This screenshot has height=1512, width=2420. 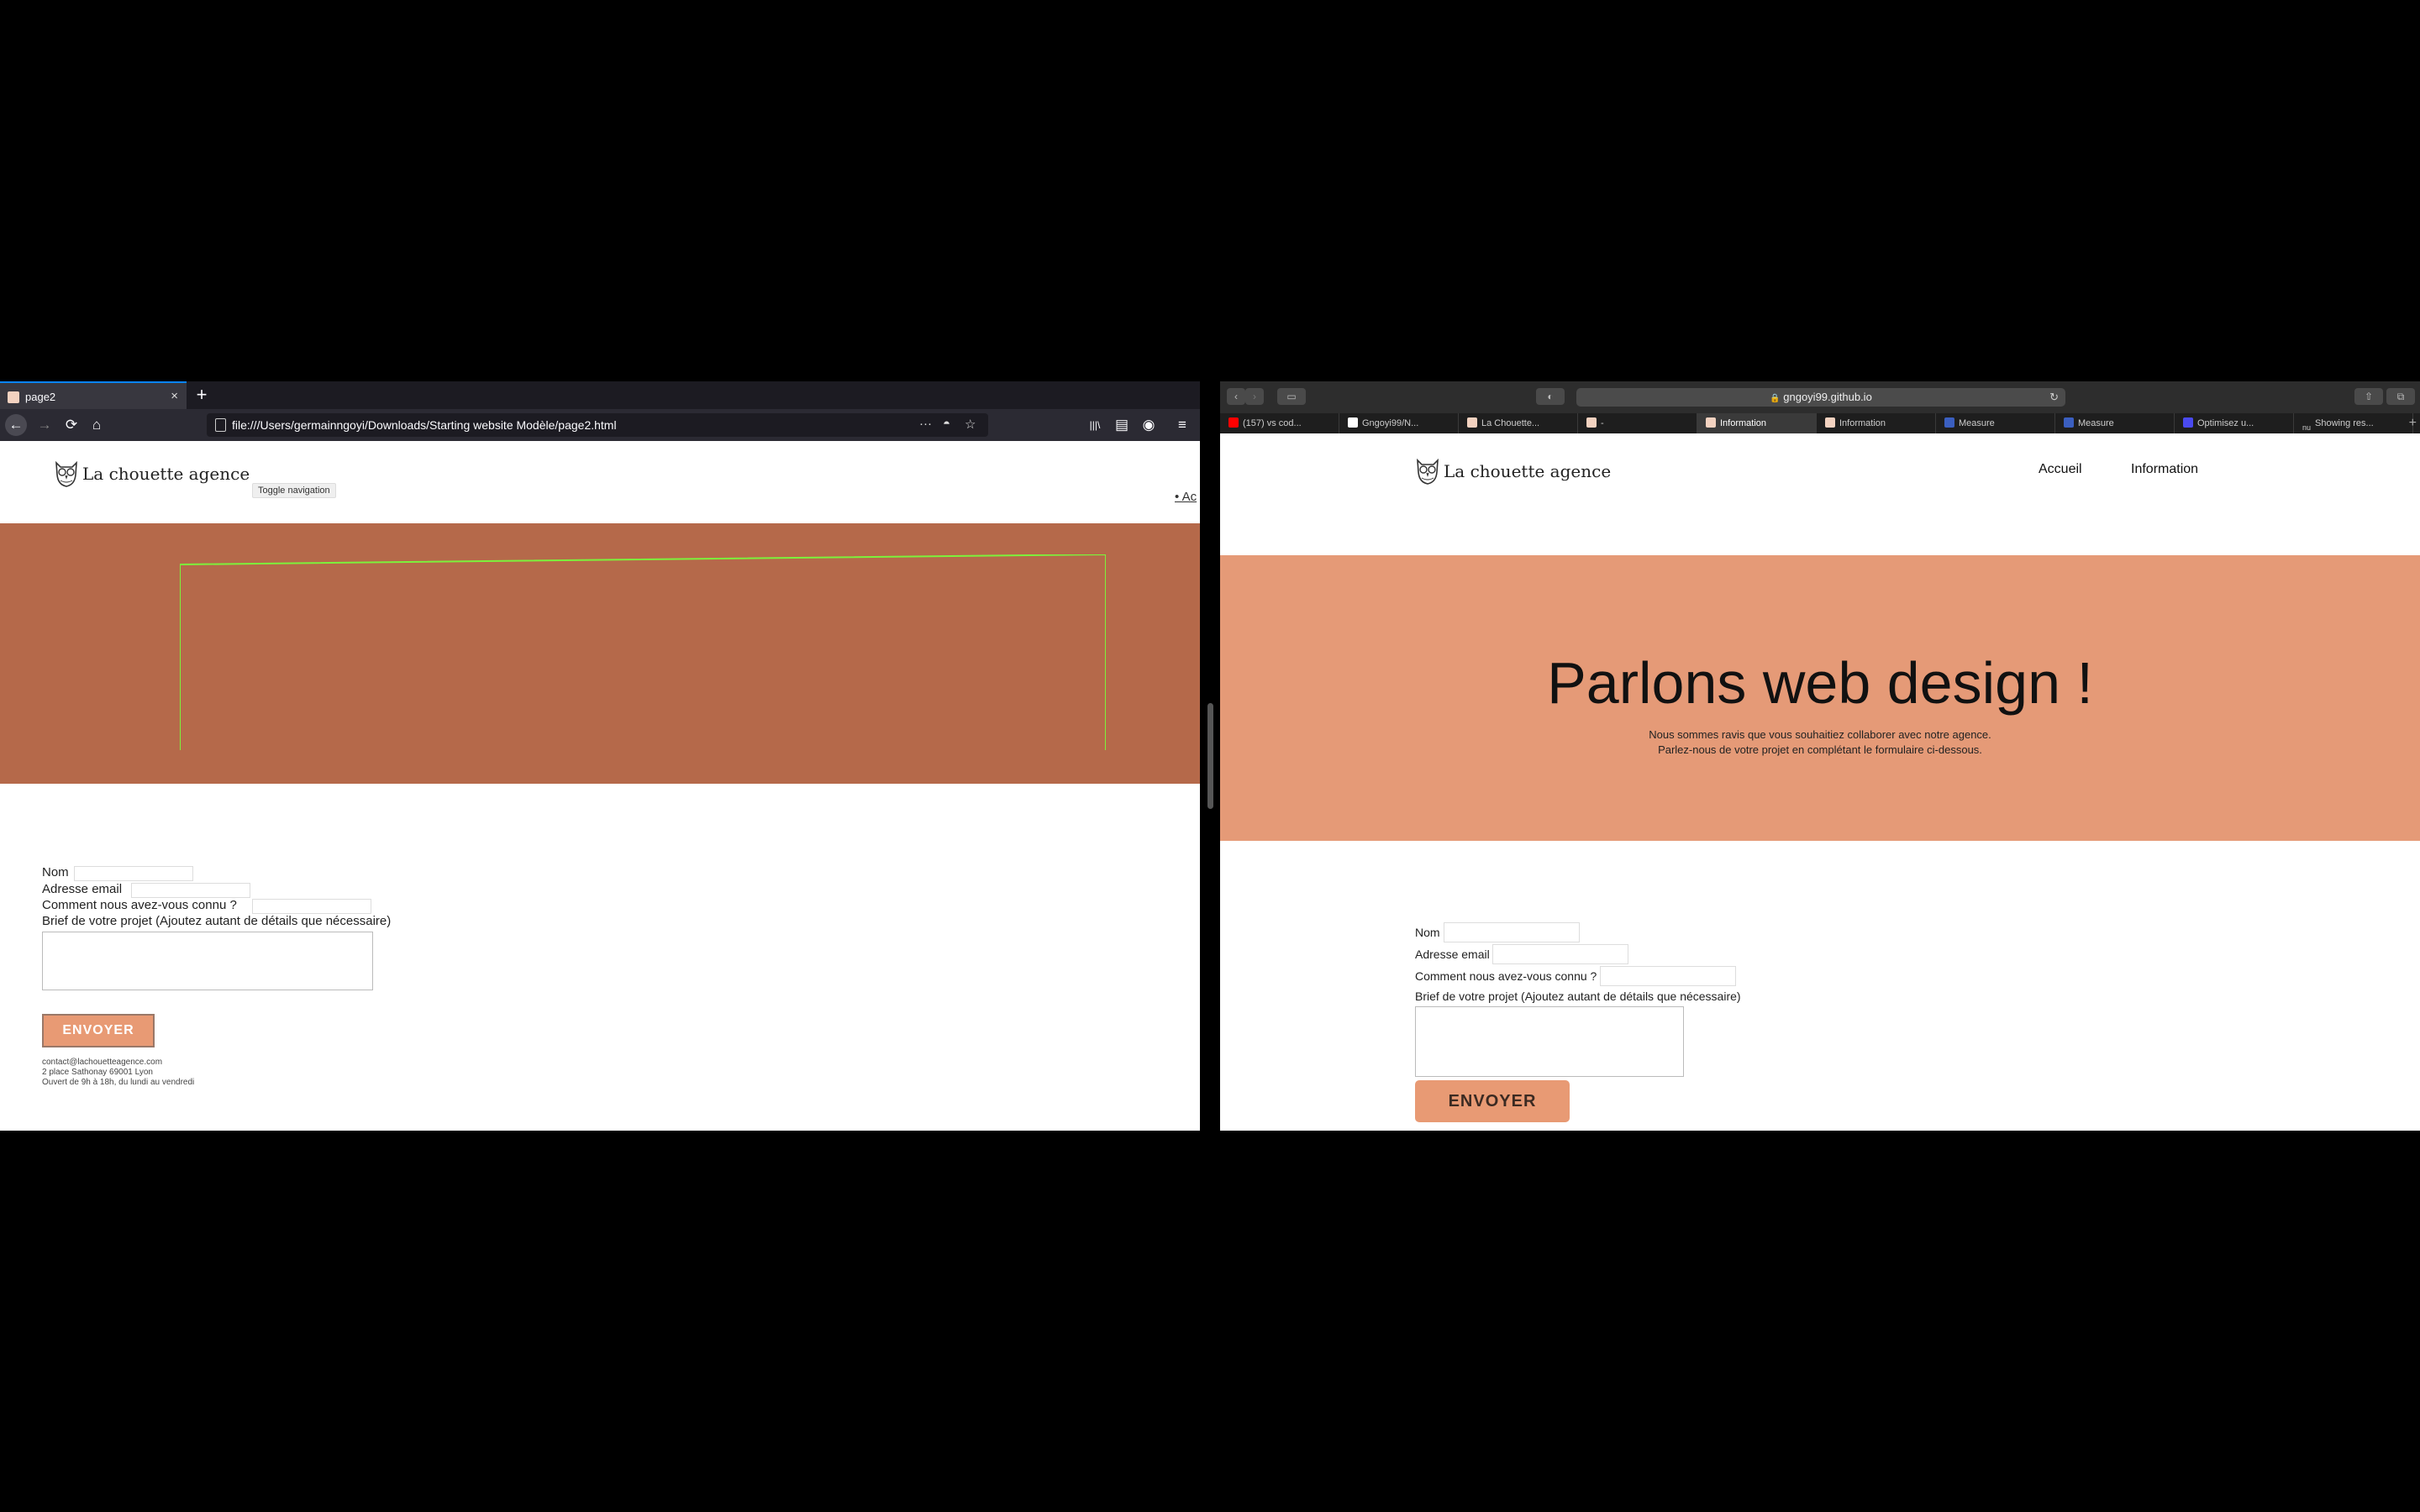 I want to click on hero-banner, so click(x=600, y=653).